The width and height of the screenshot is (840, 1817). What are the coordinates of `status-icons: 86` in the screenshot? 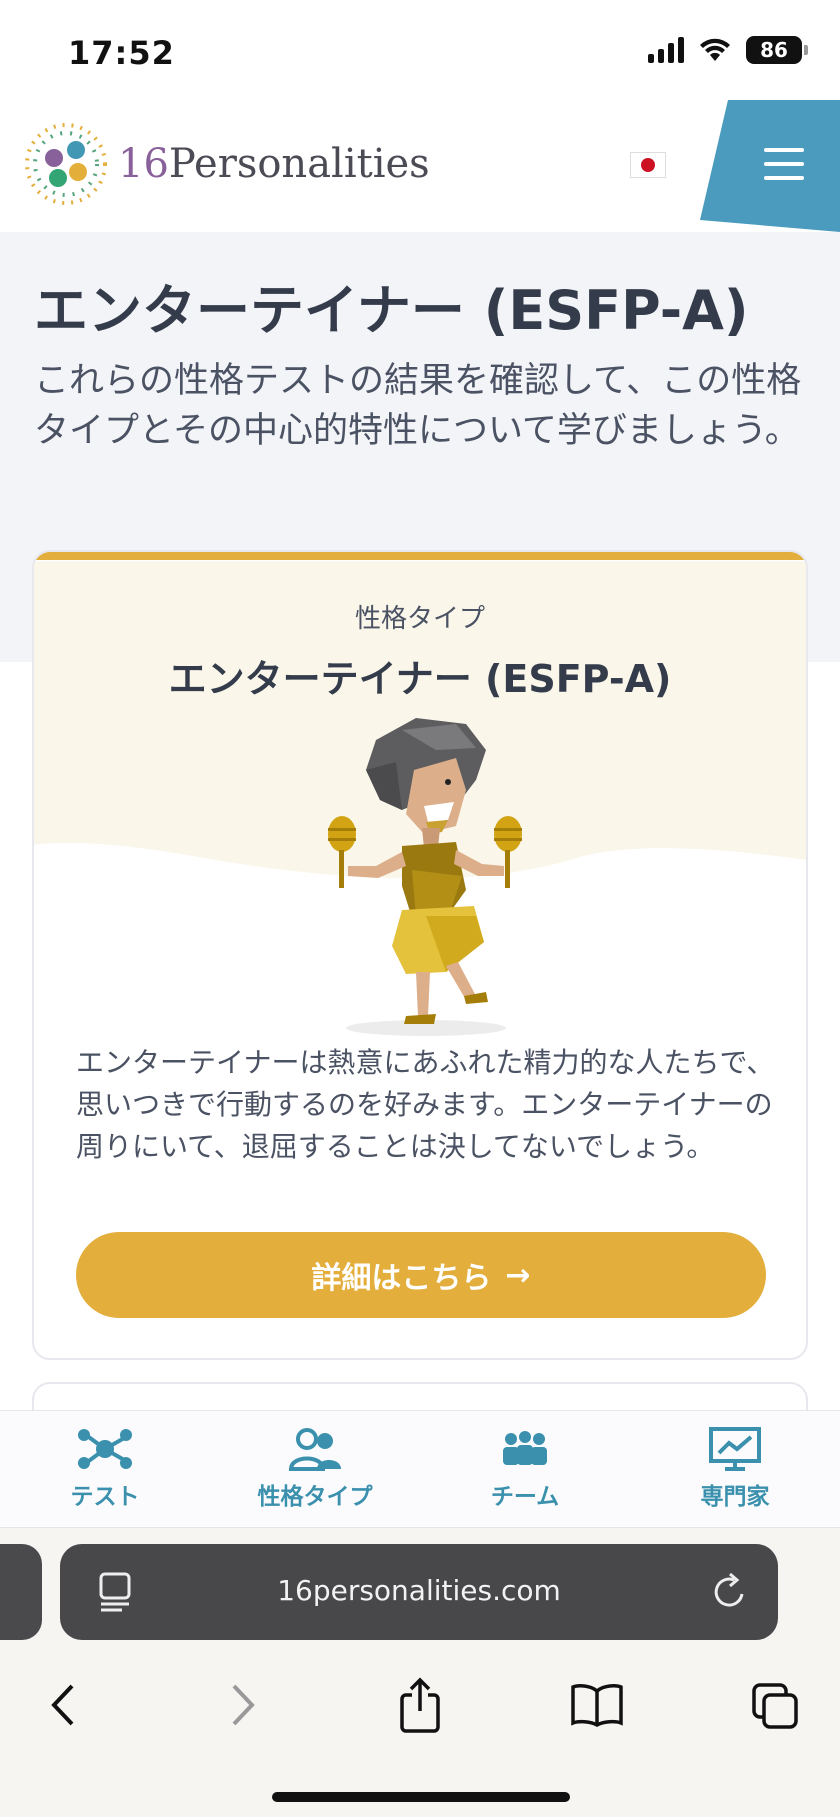 It's located at (728, 50).